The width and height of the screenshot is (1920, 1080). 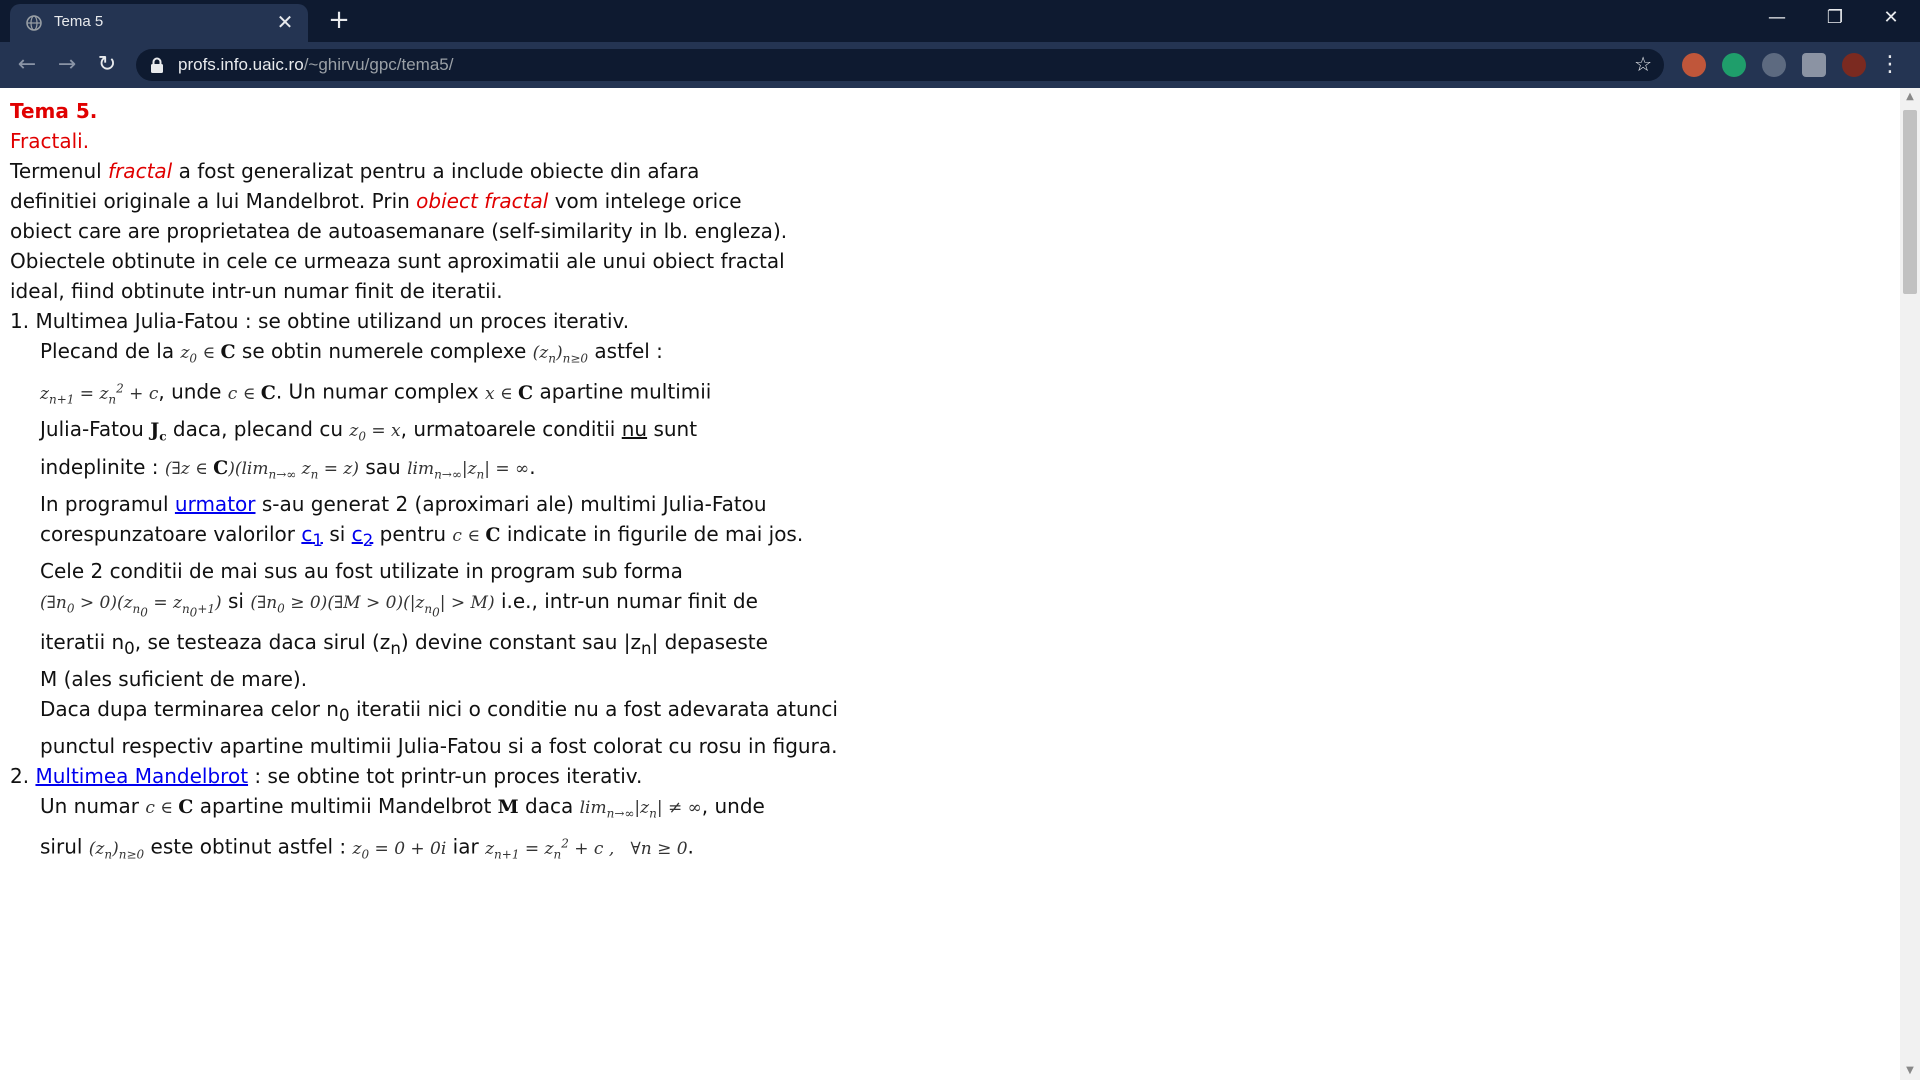 What do you see at coordinates (1910, 584) in the screenshot?
I see `page-scrollbar: ▲ ▼` at bounding box center [1910, 584].